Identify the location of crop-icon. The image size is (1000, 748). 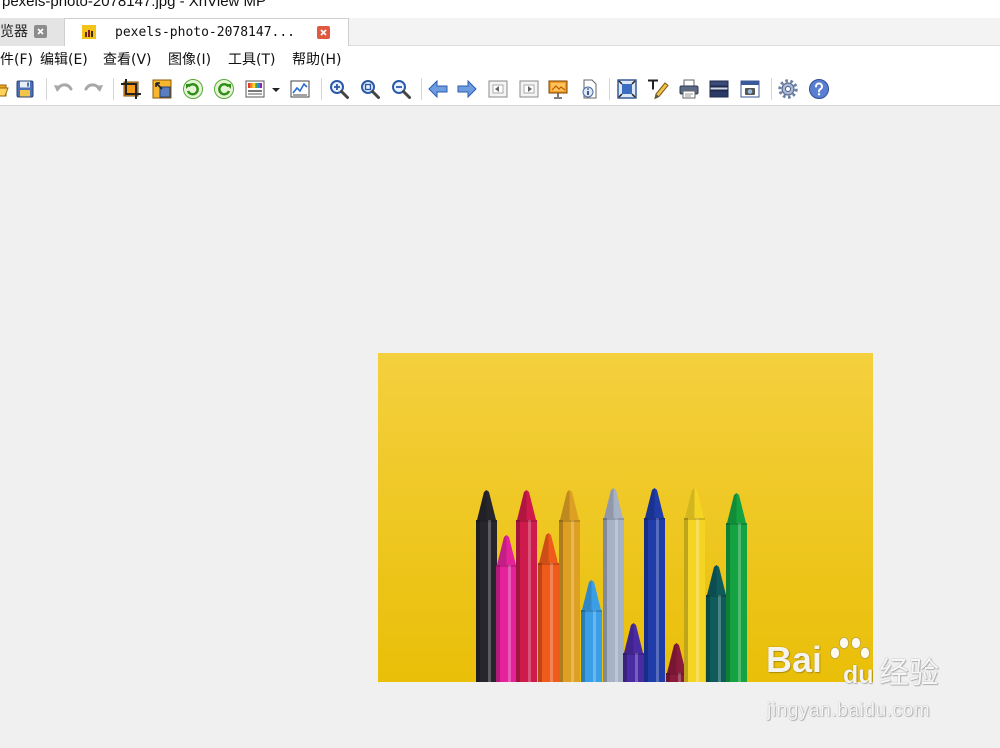
(131, 89).